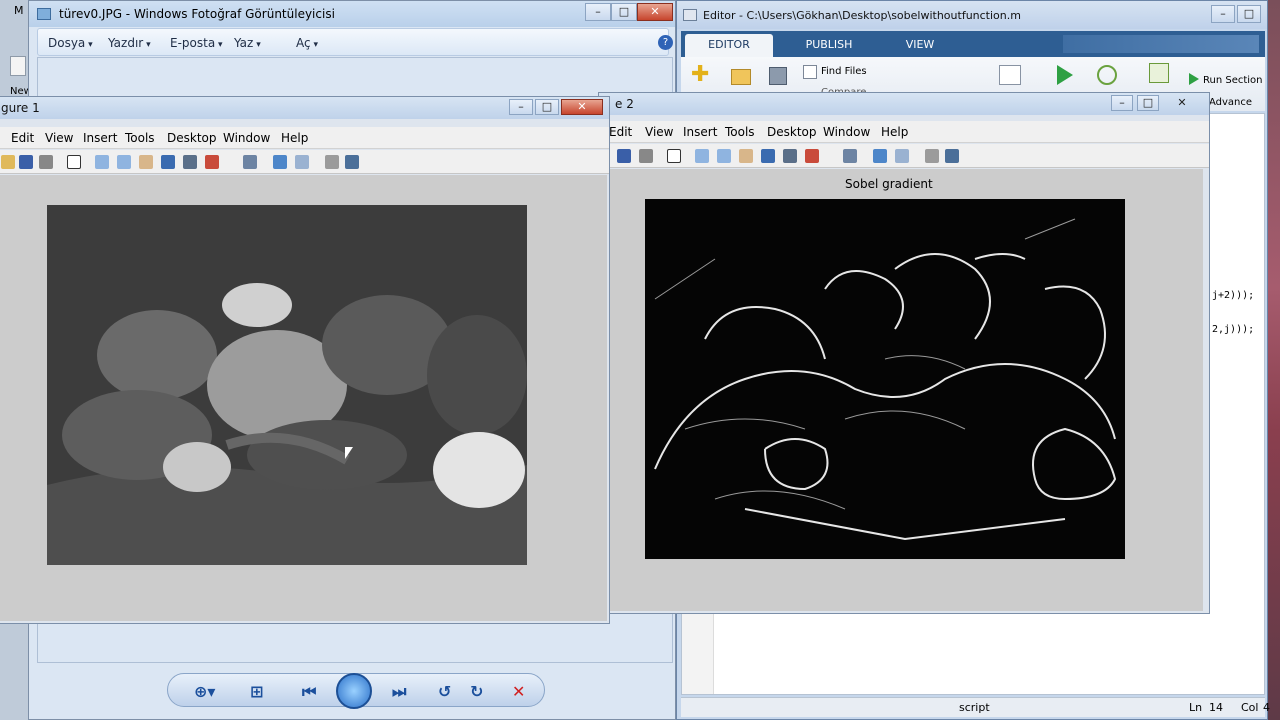  Describe the element at coordinates (444, 691) in the screenshot. I see `rotate-left-icon: ↺` at that location.